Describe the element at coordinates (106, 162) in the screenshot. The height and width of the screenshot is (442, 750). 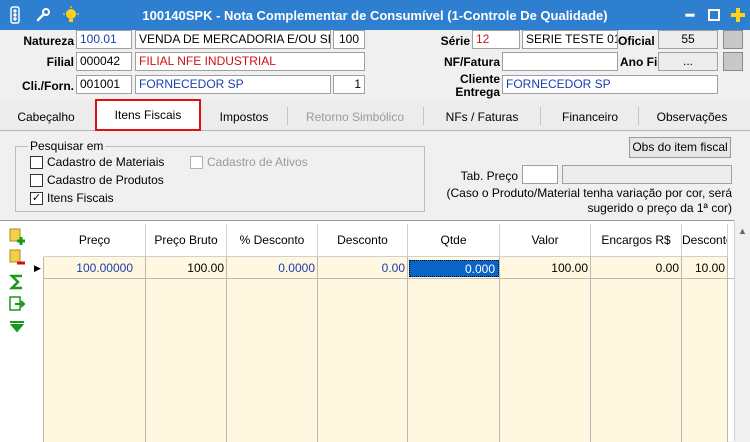
I see `cb-materiais-label: Cadastro de Materiais` at that location.